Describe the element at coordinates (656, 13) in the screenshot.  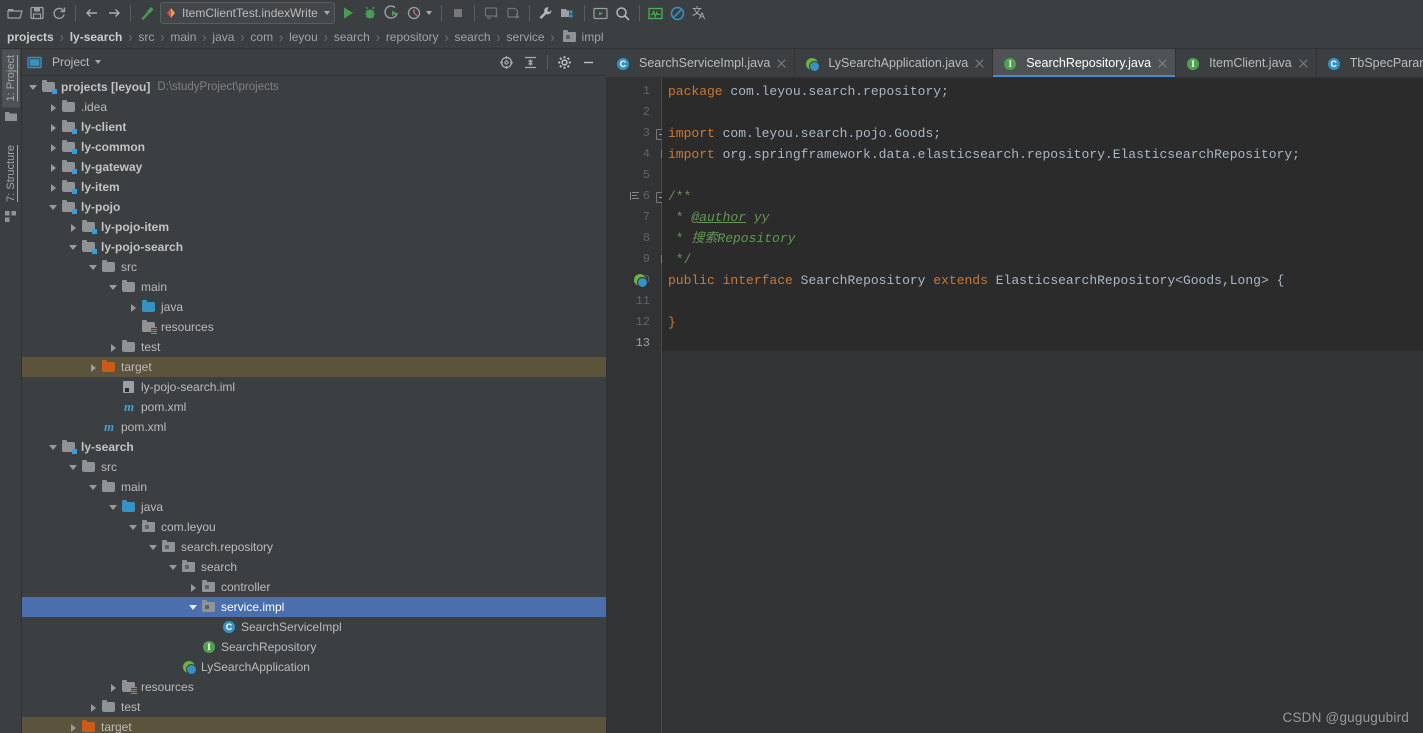
I see `activity-monitor-icon` at that location.